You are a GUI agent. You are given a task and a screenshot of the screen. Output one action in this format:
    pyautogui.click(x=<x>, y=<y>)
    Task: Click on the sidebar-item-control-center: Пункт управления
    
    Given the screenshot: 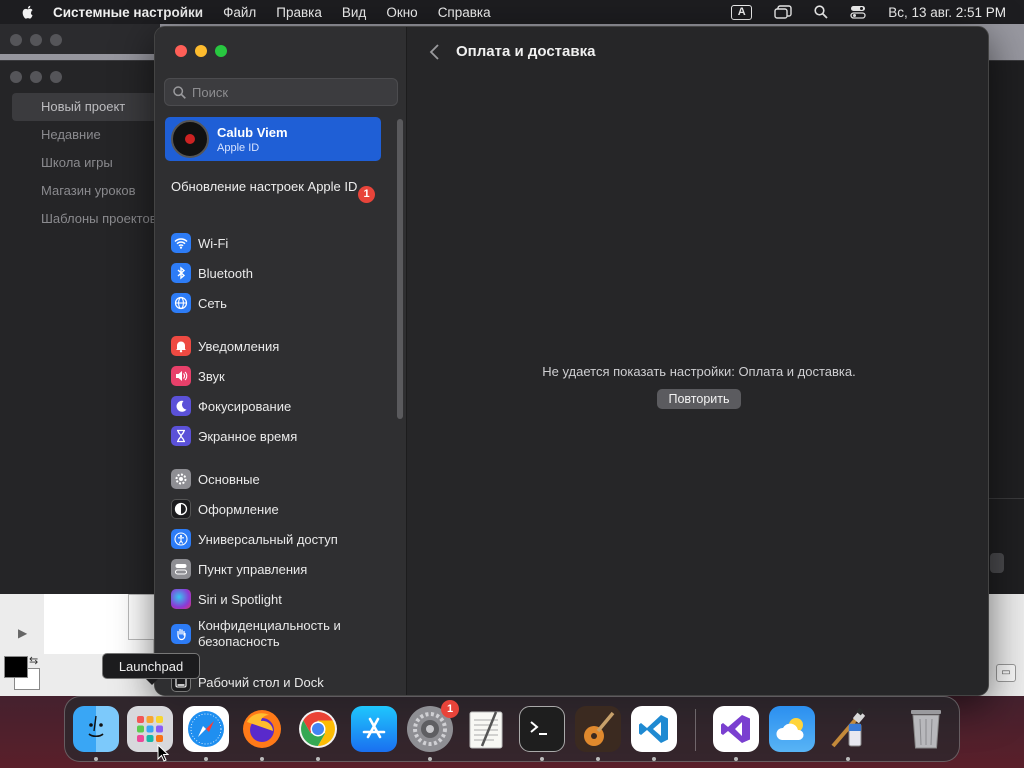 What is the action you would take?
    pyautogui.click(x=239, y=569)
    